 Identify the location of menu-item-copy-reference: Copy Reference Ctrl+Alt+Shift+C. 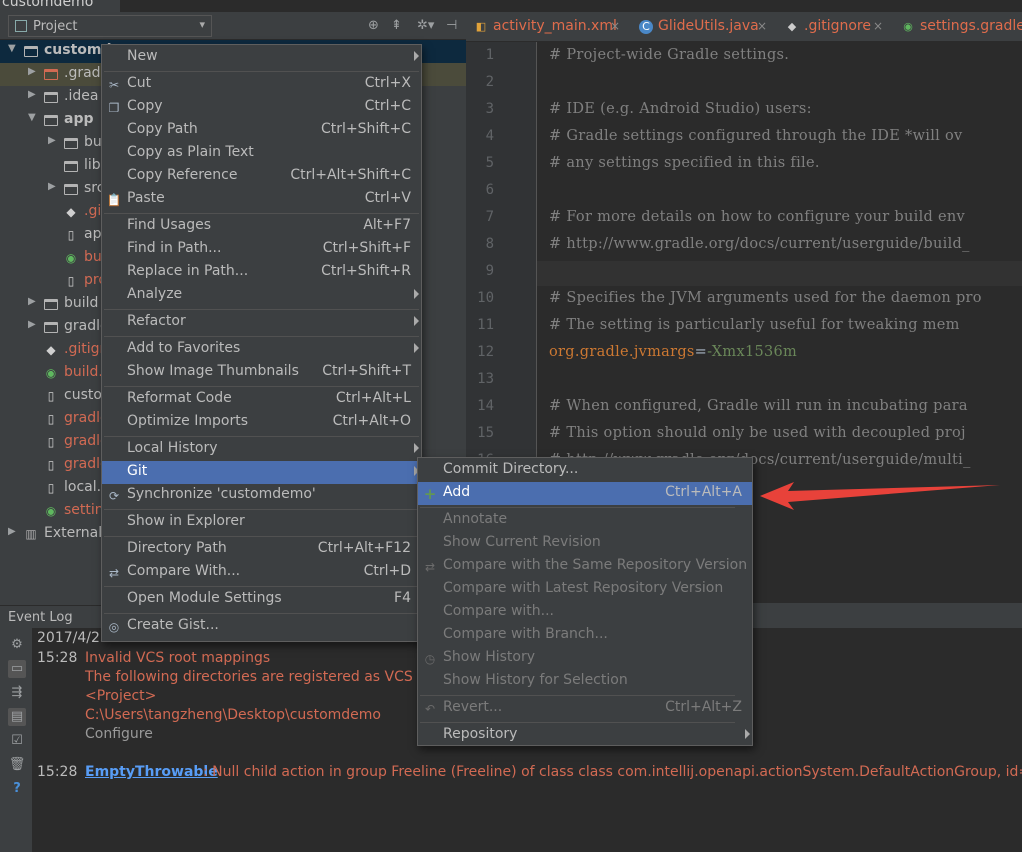
(261, 176).